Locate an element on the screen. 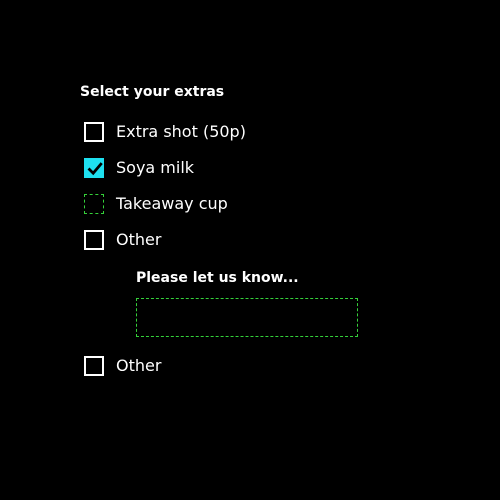 The height and width of the screenshot is (500, 500). fieldset-legend: Select your extras is located at coordinates (152, 92).